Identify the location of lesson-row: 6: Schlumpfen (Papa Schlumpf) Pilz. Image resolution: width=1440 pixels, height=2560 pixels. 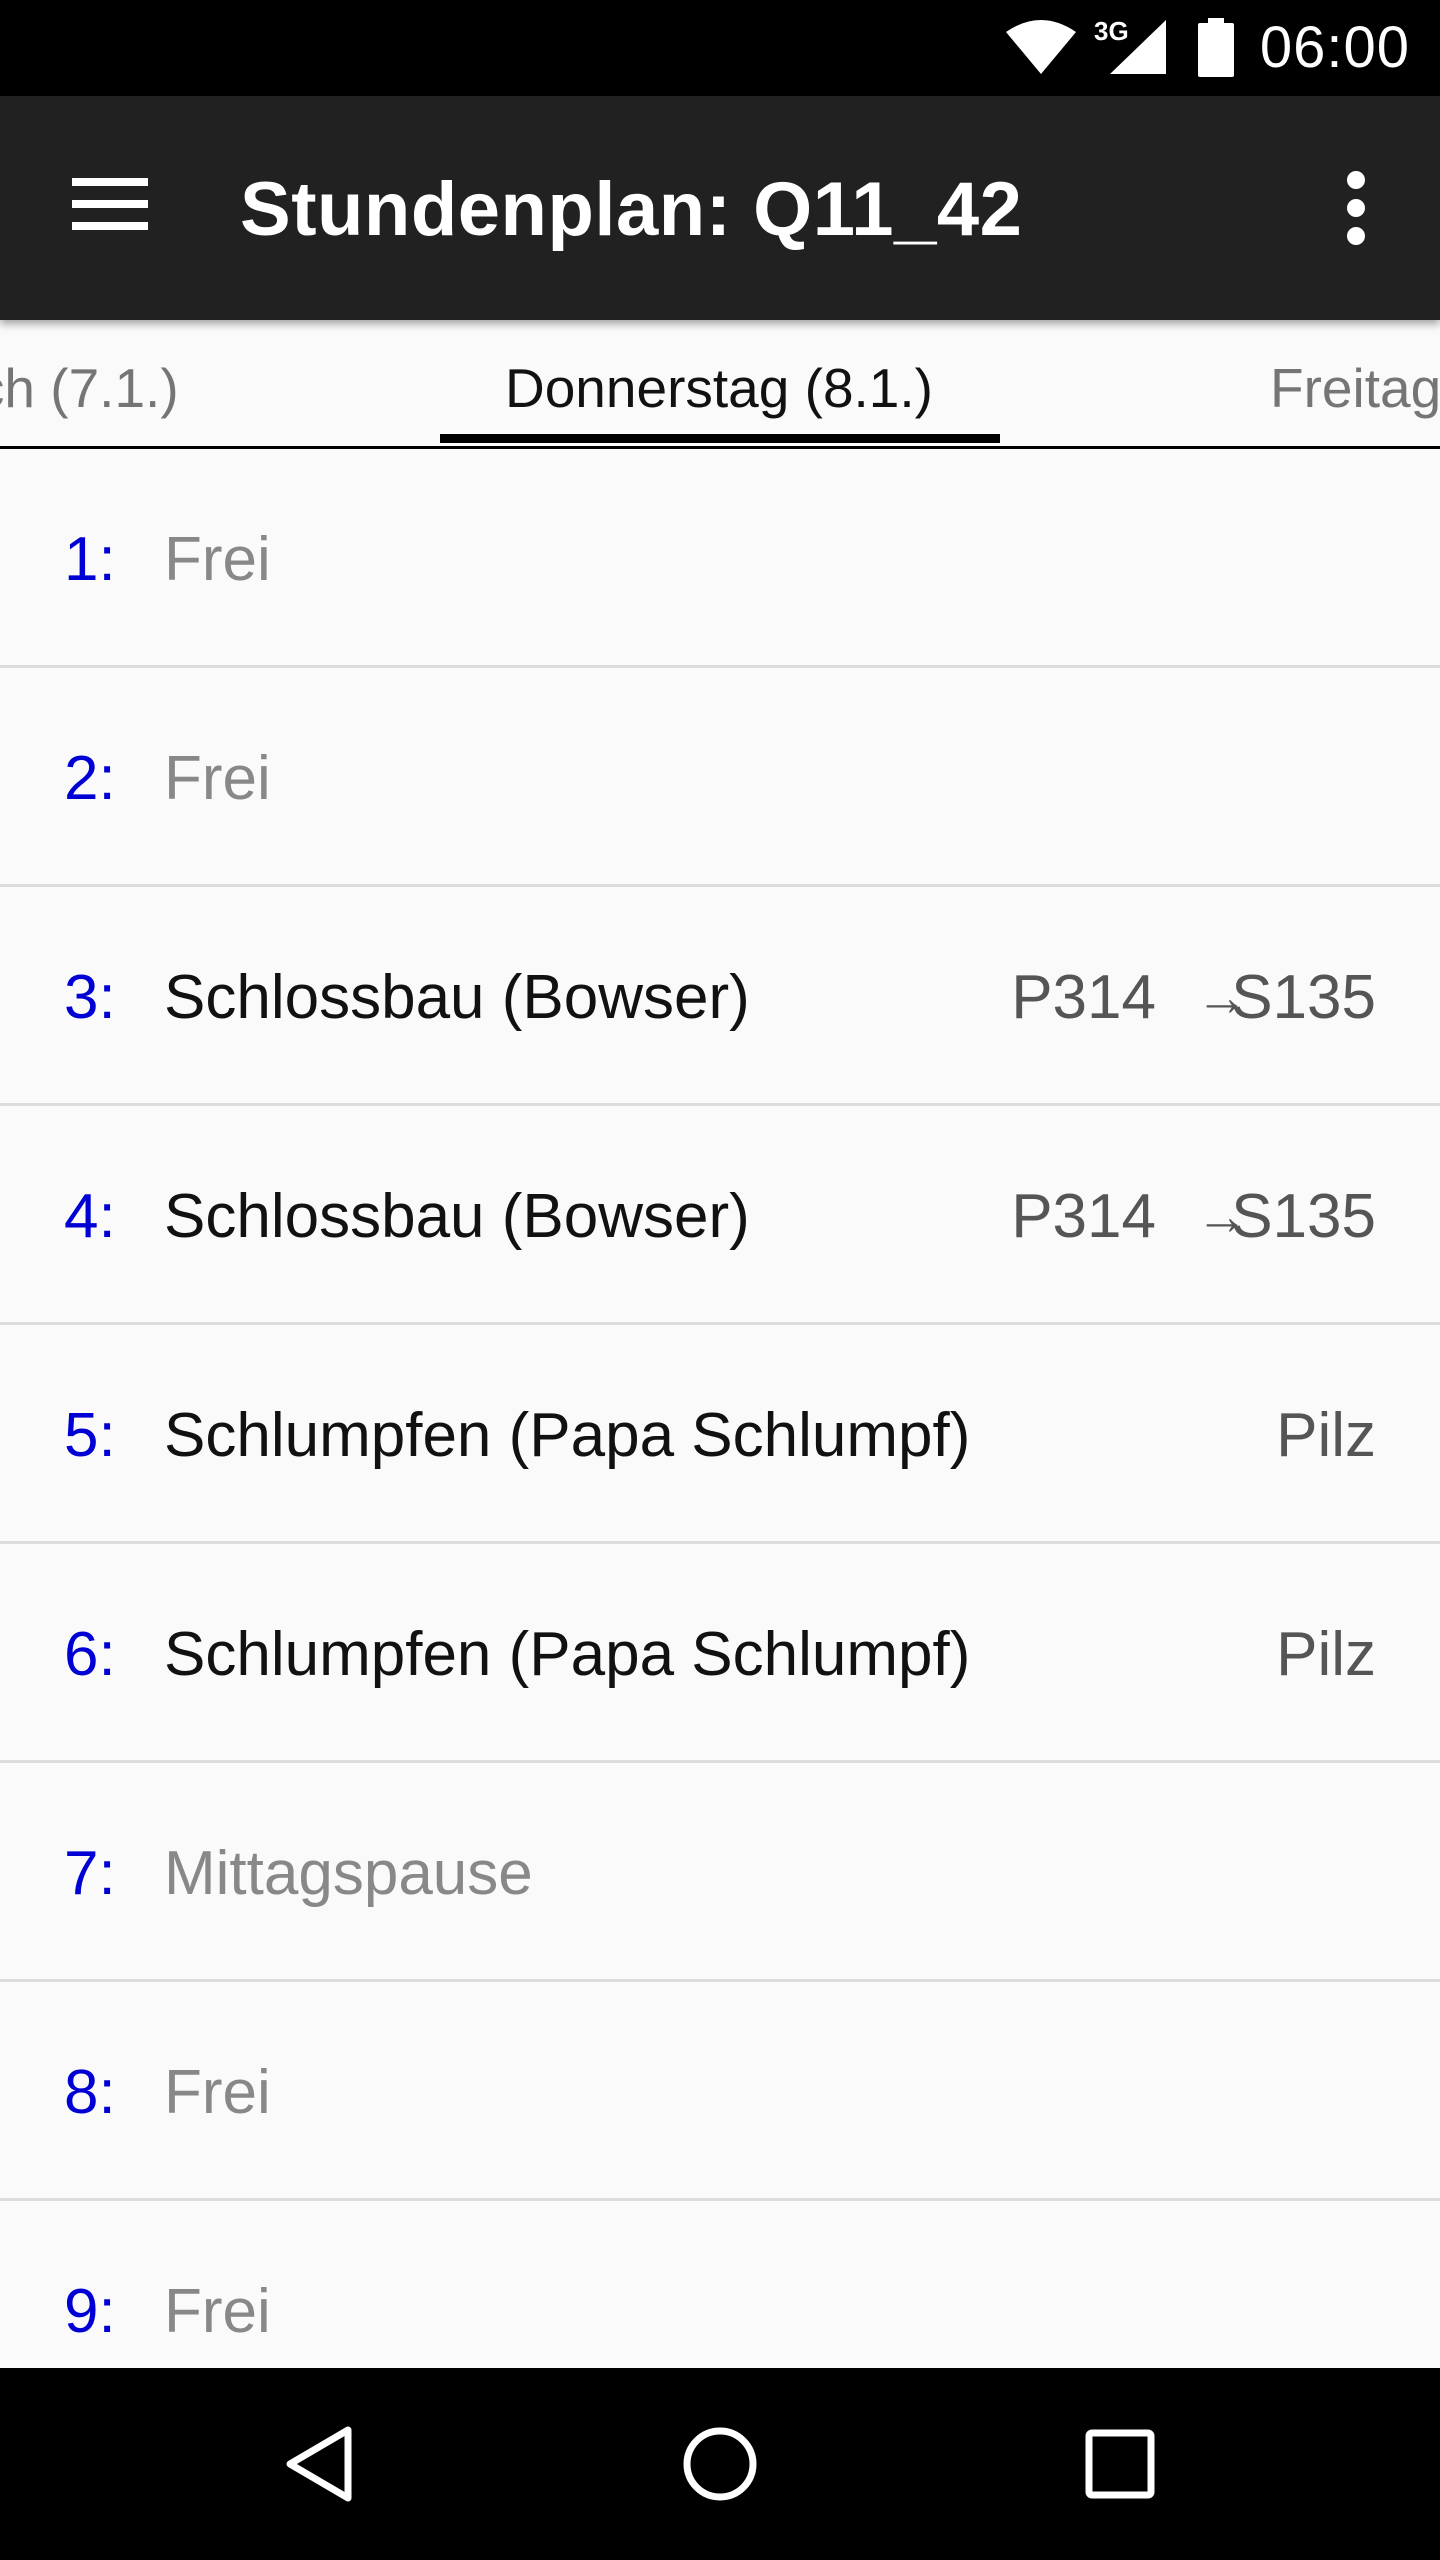
(720, 1653).